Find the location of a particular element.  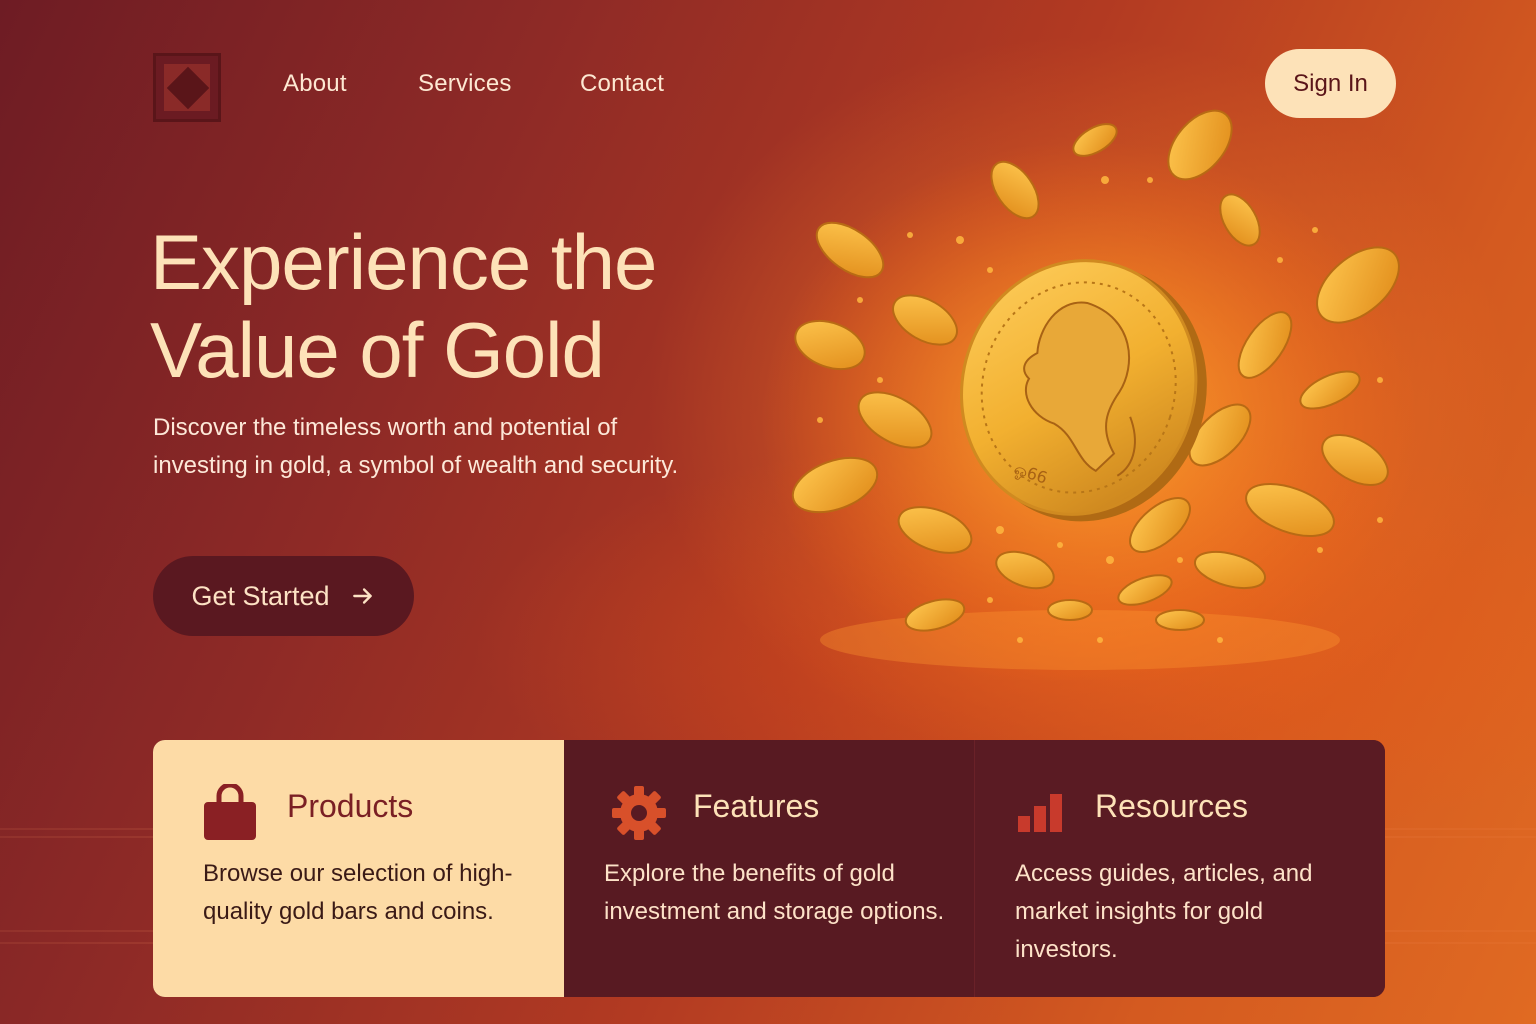

nav-link-contact: Contact is located at coordinates (622, 84).